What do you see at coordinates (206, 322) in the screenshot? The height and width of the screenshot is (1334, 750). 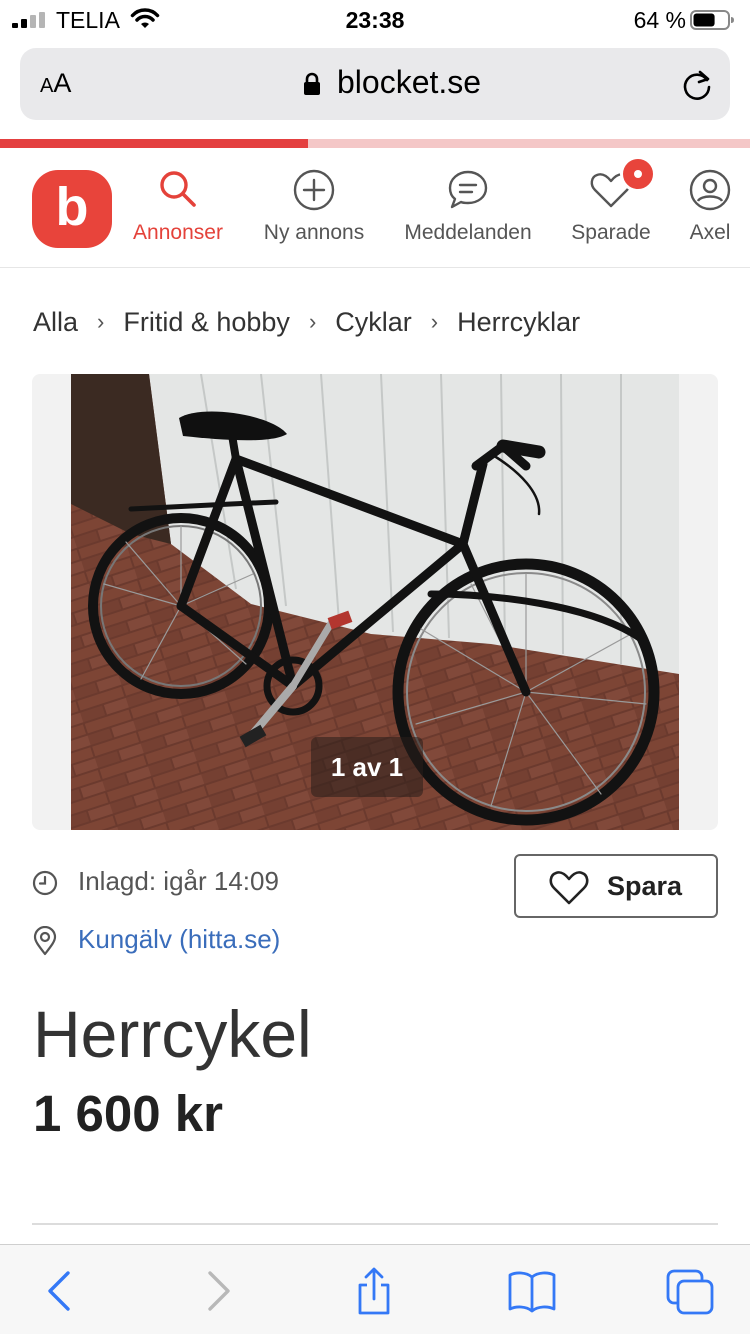 I see `breadcrumb-item: Fritid & hobby` at bounding box center [206, 322].